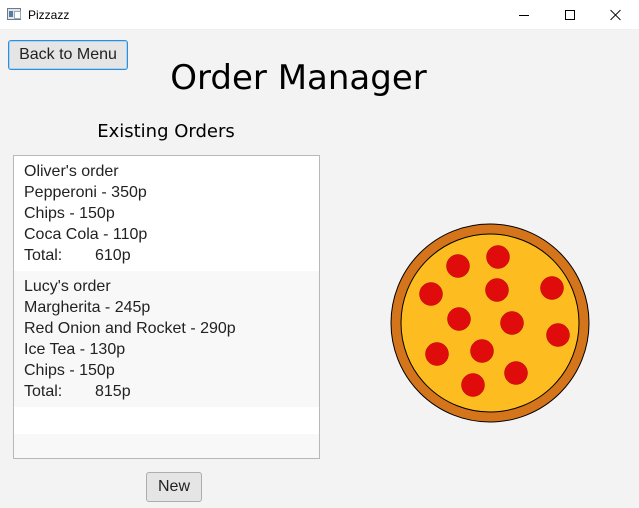  I want to click on order-line: Ice Tea - 130p, so click(75, 349).